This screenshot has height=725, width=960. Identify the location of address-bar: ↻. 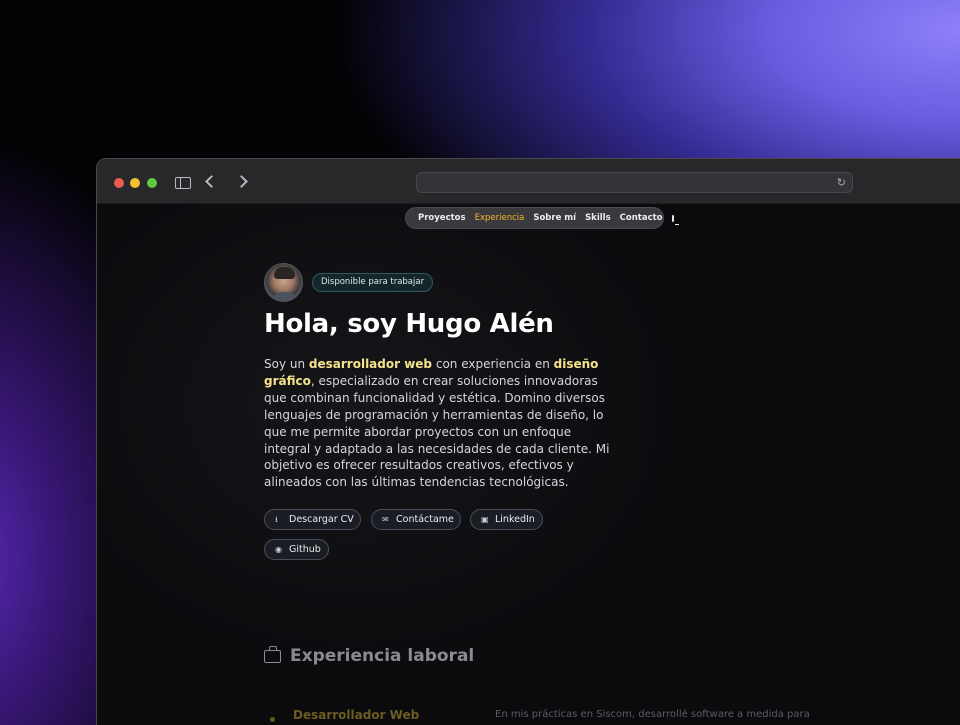
(634, 182).